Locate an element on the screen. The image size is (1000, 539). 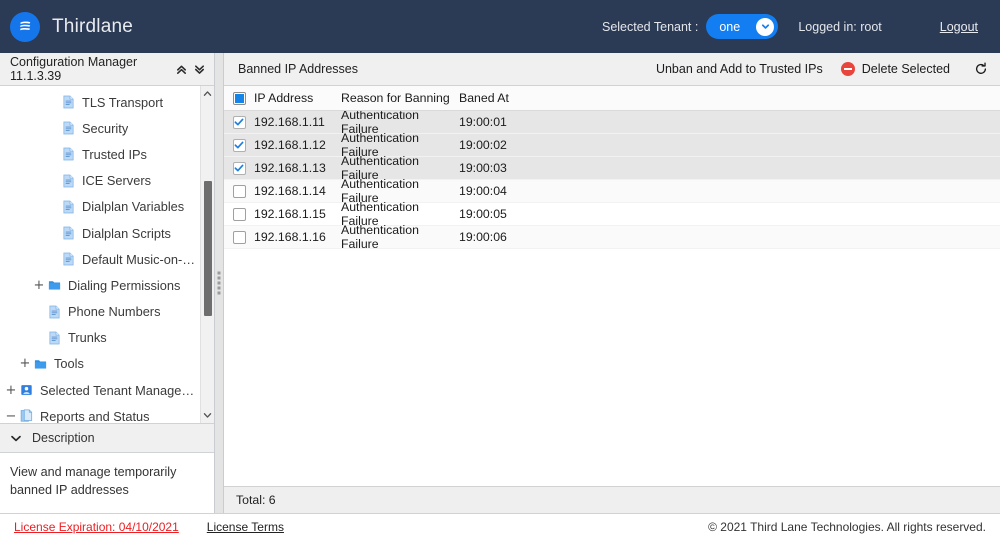
double-chevron-up-icon is located at coordinates (181, 69).